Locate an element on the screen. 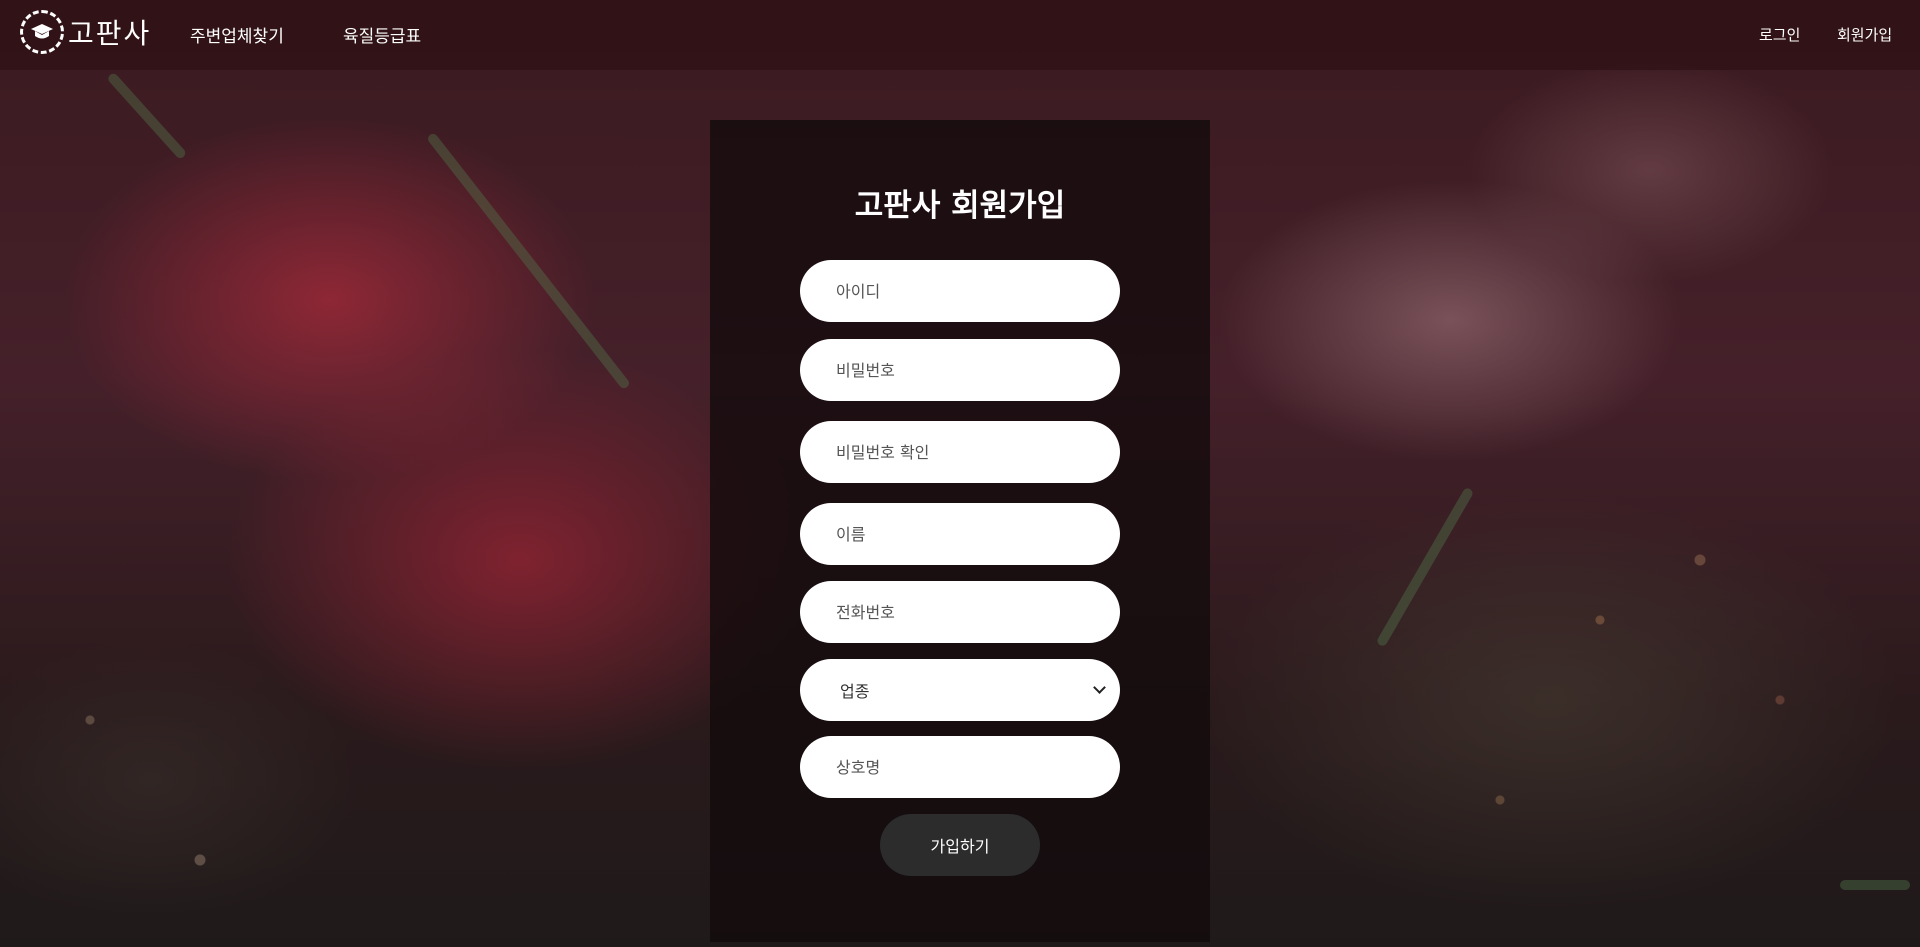  chevron-down-icon is located at coordinates (1099, 687).